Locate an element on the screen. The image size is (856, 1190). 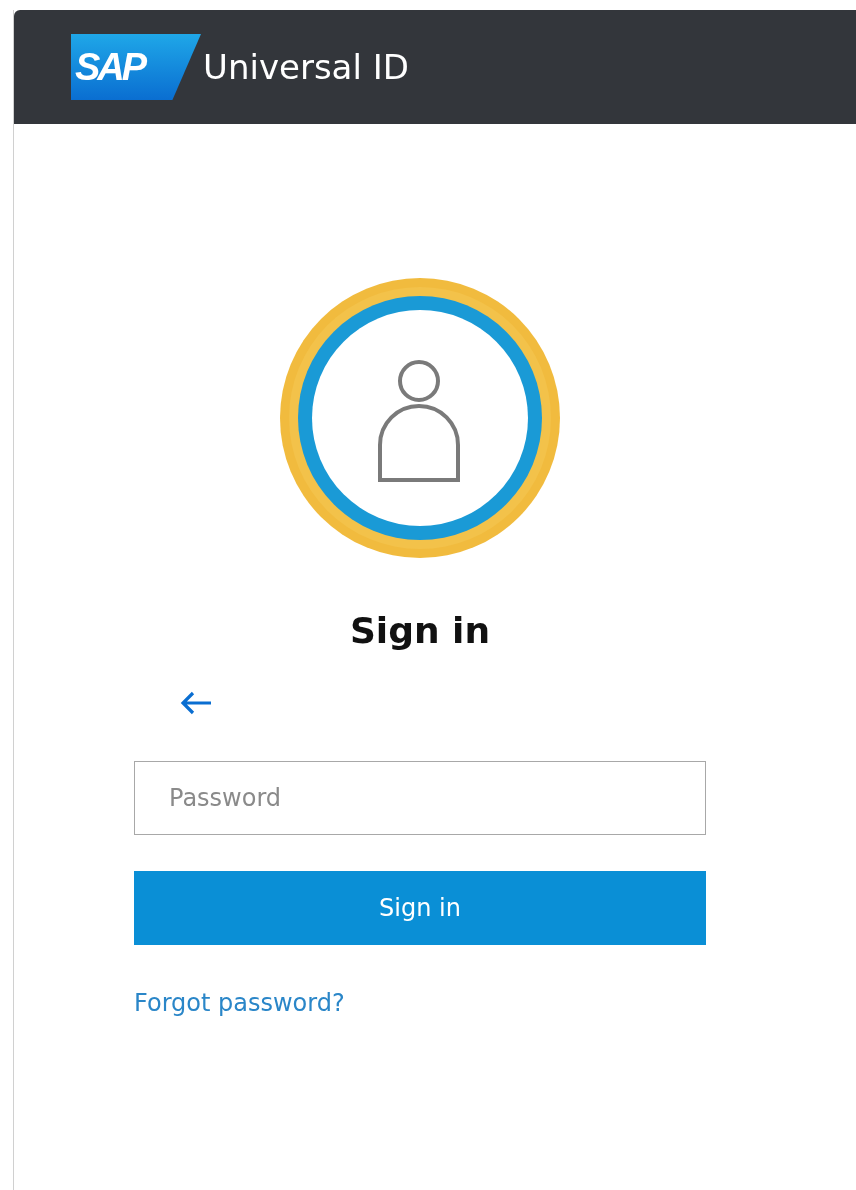
forgot-password-link: Forgot password? is located at coordinates (239, 1003).